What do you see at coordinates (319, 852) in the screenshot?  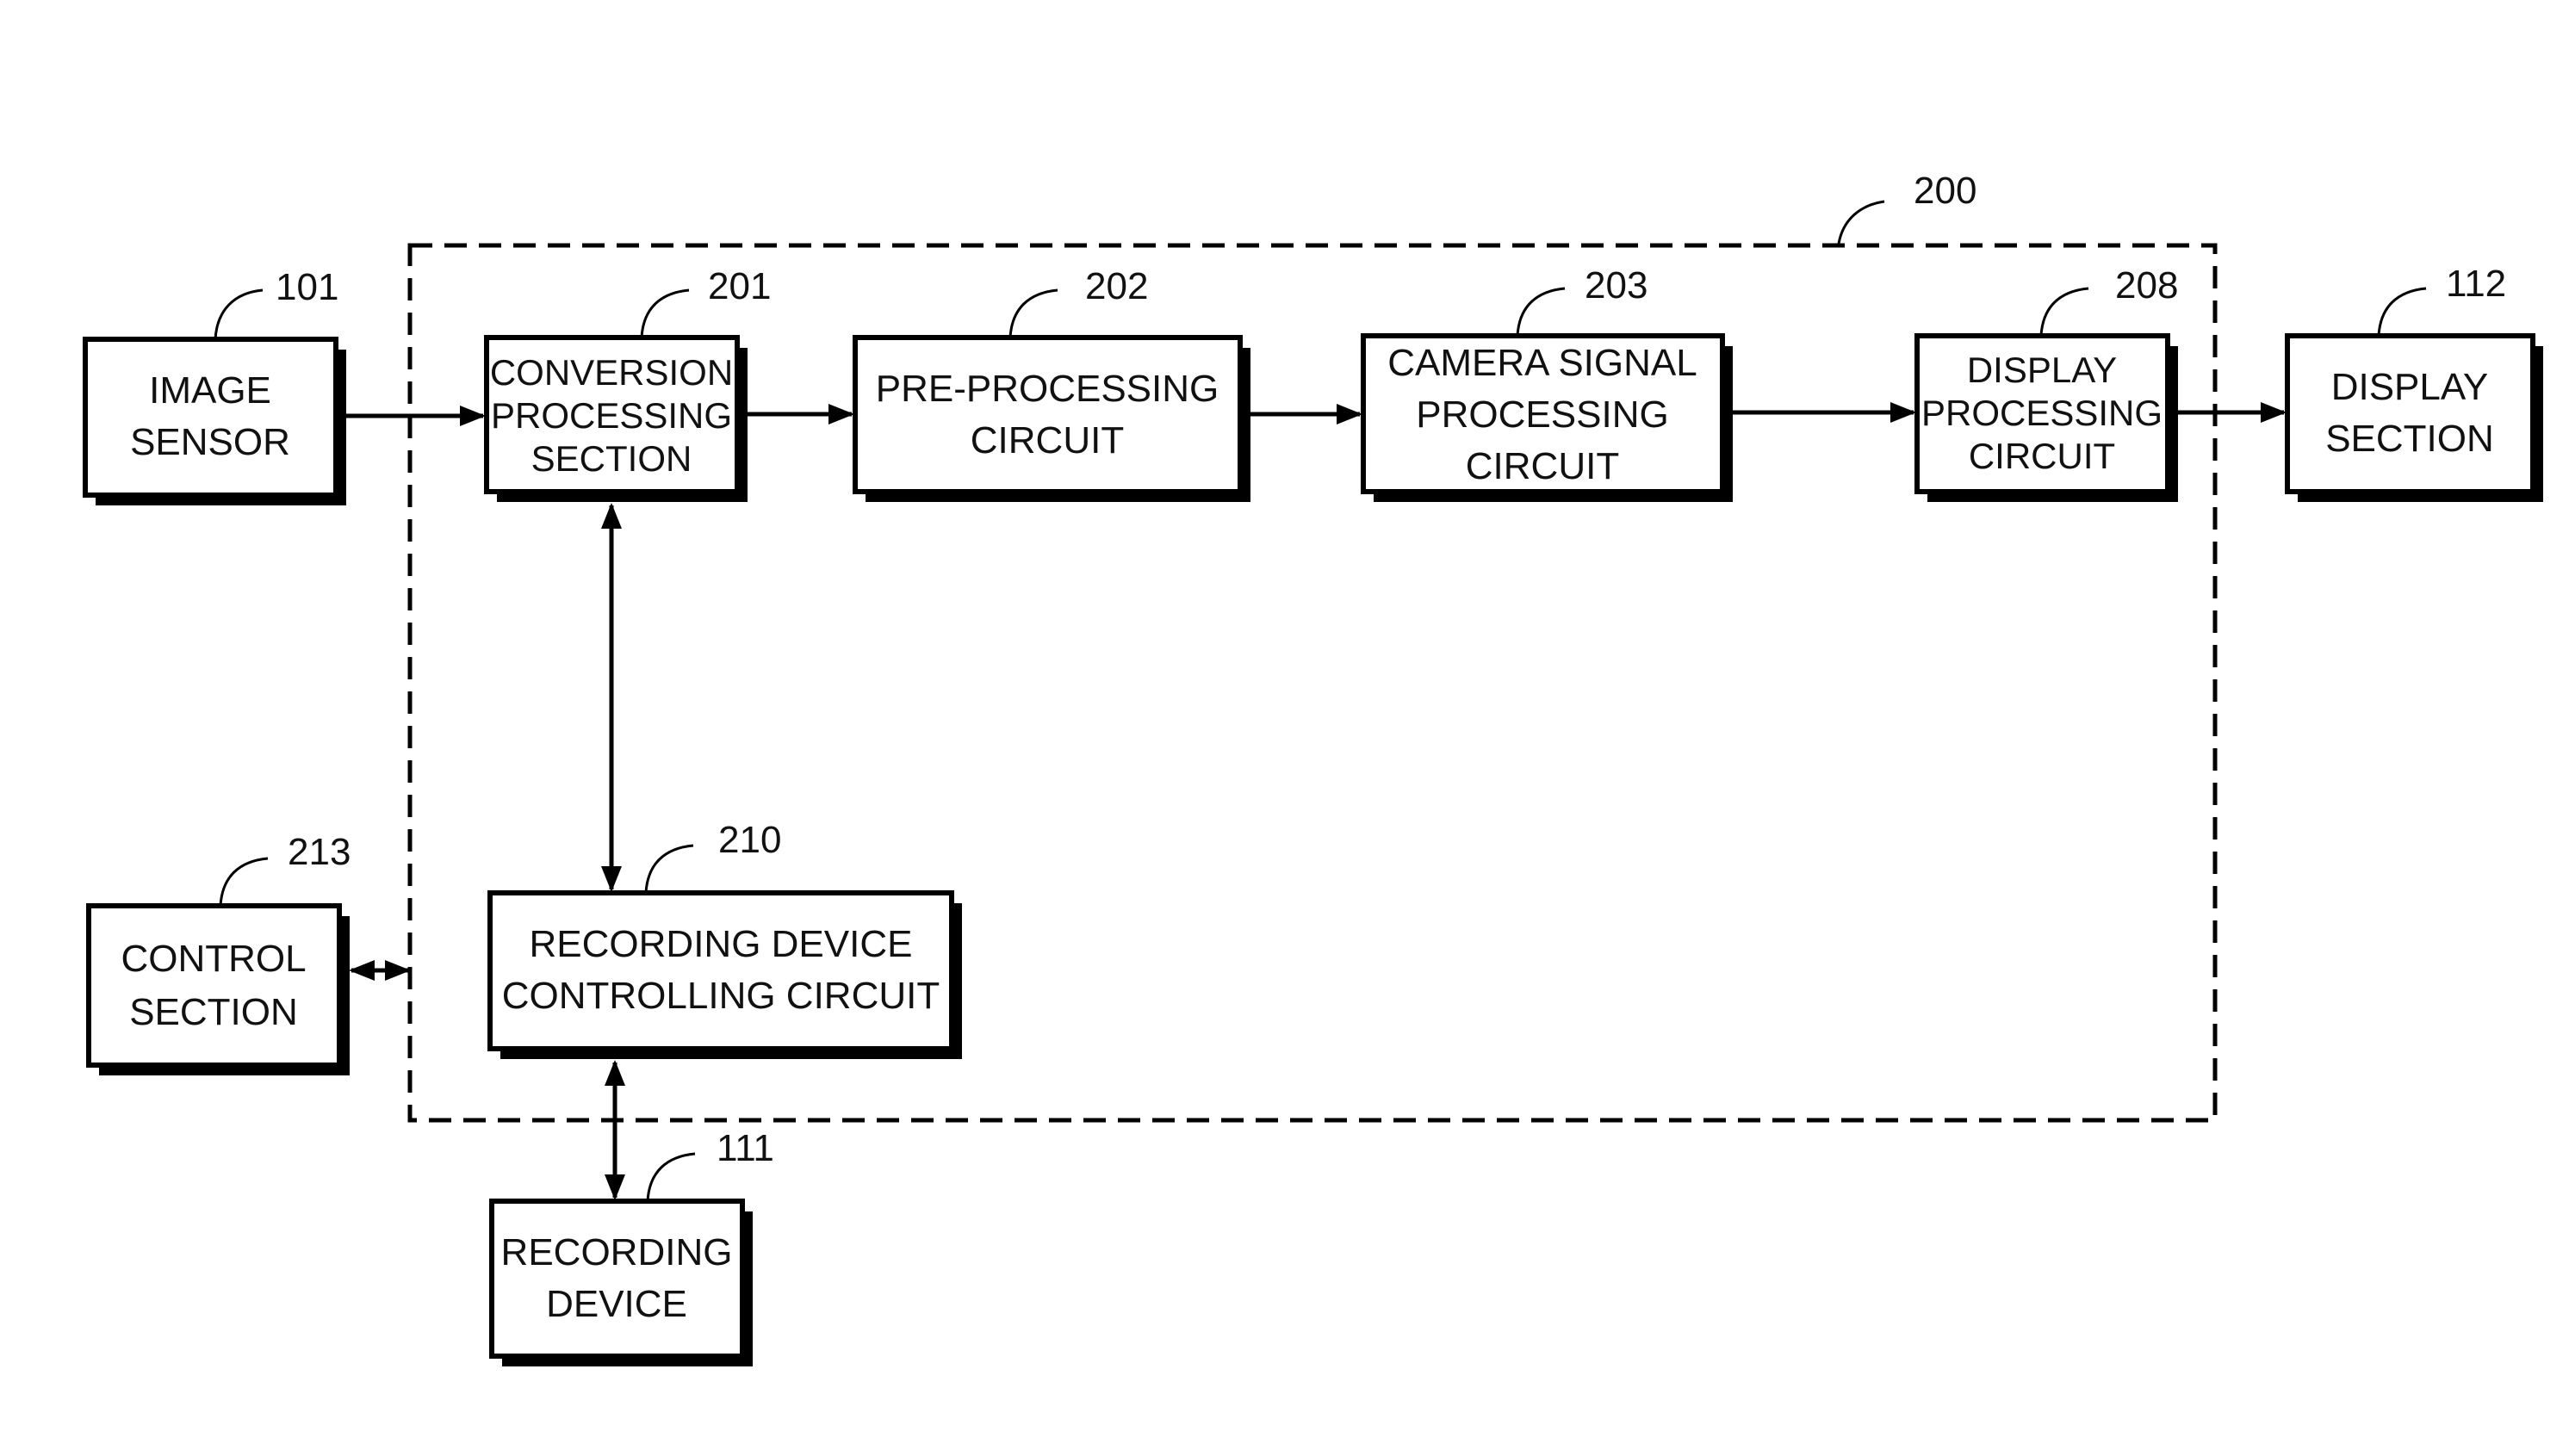 I see `ref-label-213: 213` at bounding box center [319, 852].